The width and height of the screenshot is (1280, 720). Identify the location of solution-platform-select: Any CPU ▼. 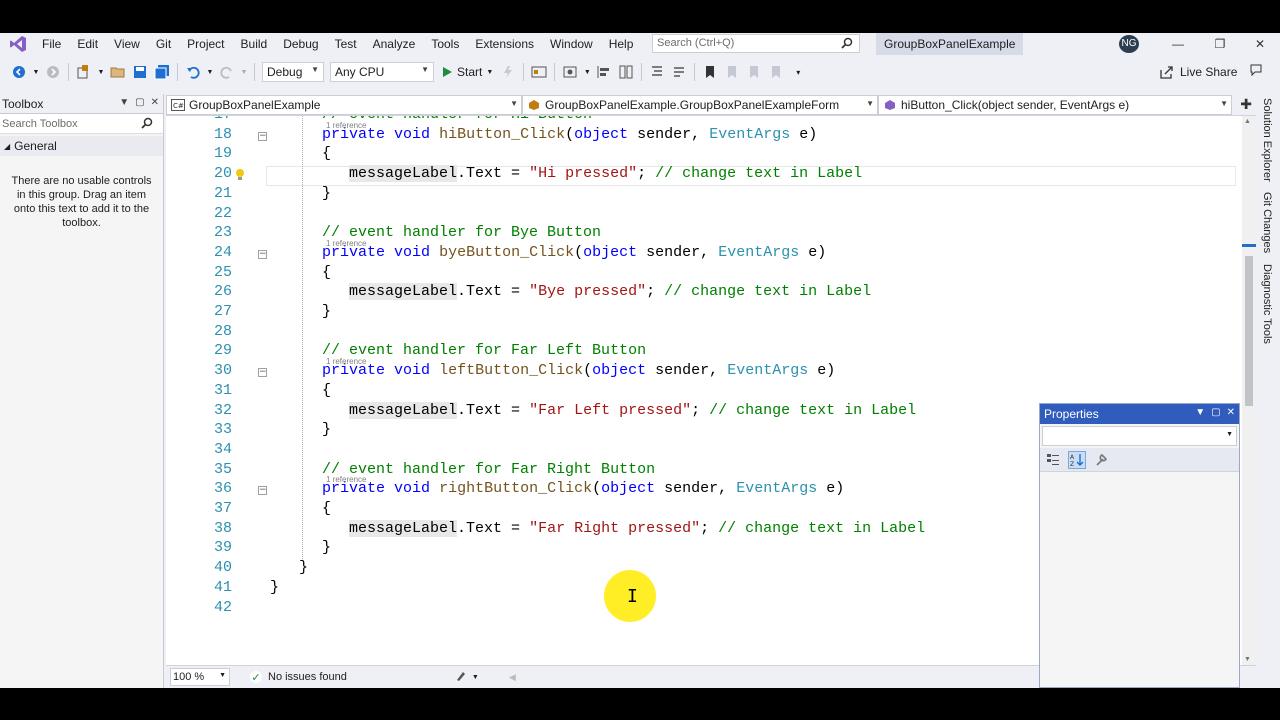
(382, 72).